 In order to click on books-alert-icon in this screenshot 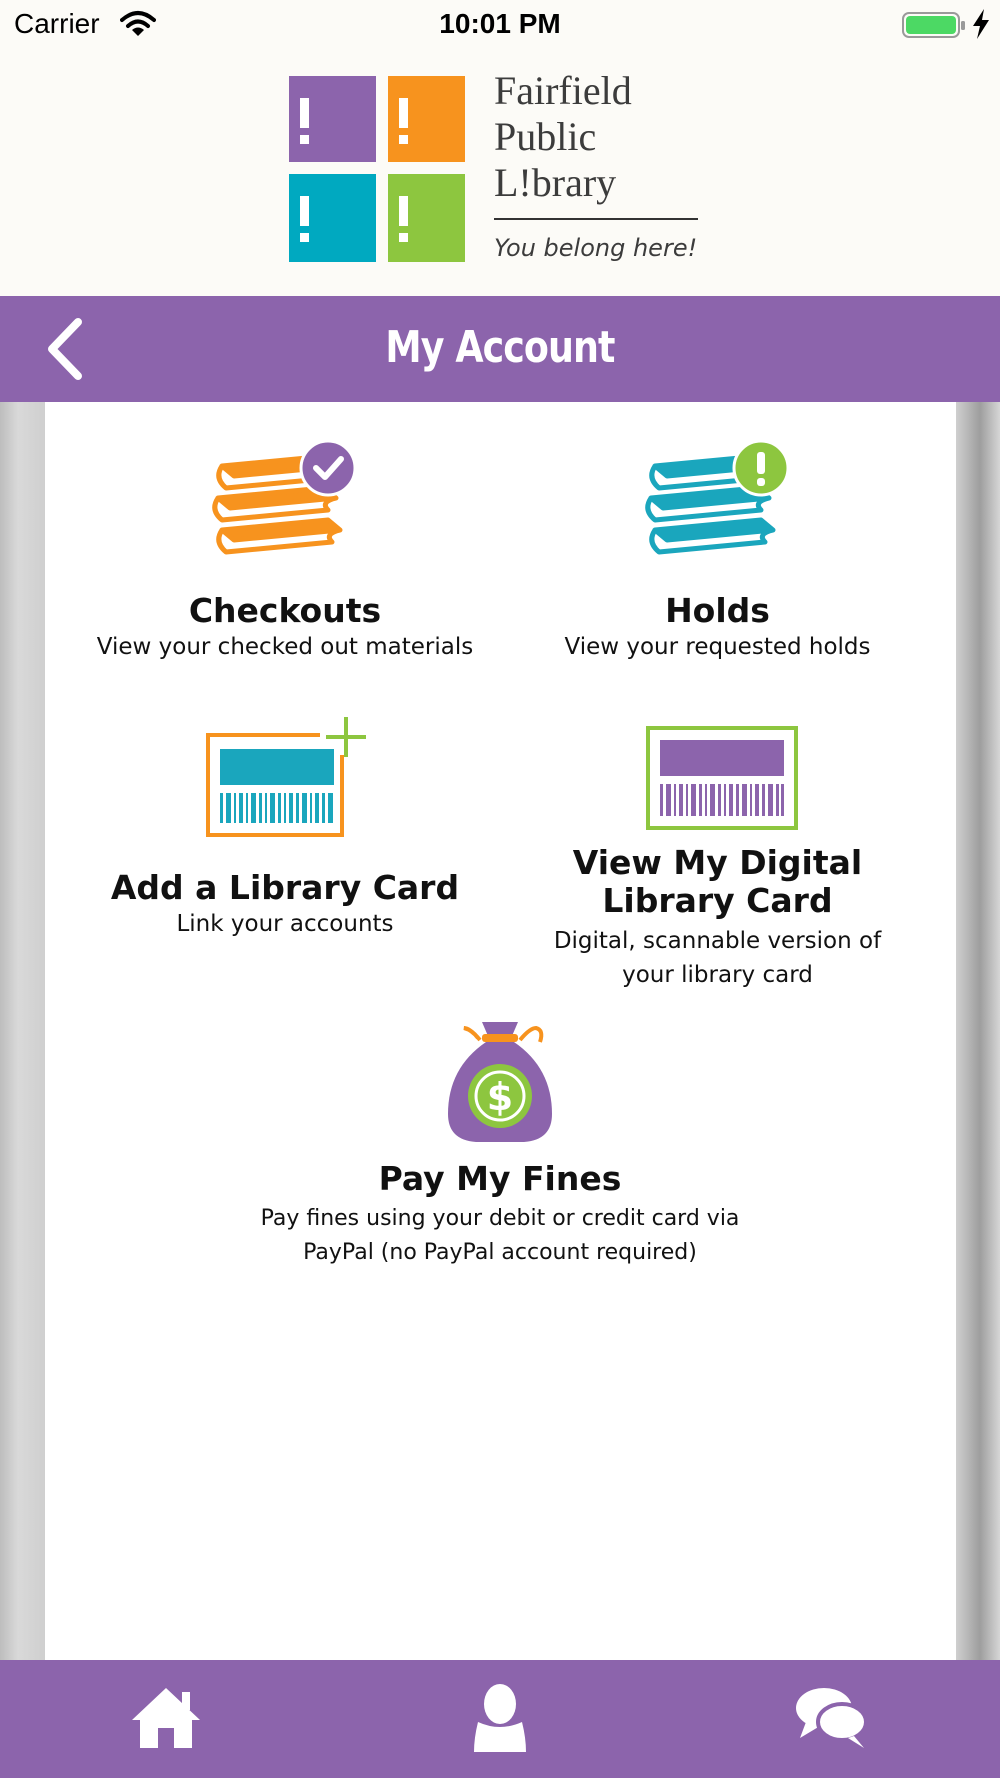, I will do `click(716, 497)`.